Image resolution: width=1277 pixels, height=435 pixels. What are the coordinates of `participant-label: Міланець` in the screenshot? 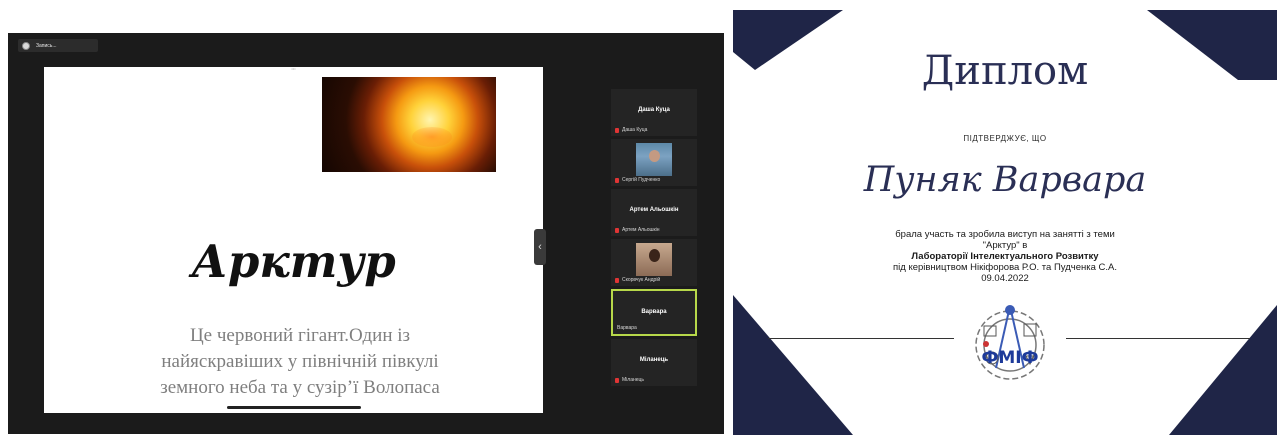 It's located at (629, 380).